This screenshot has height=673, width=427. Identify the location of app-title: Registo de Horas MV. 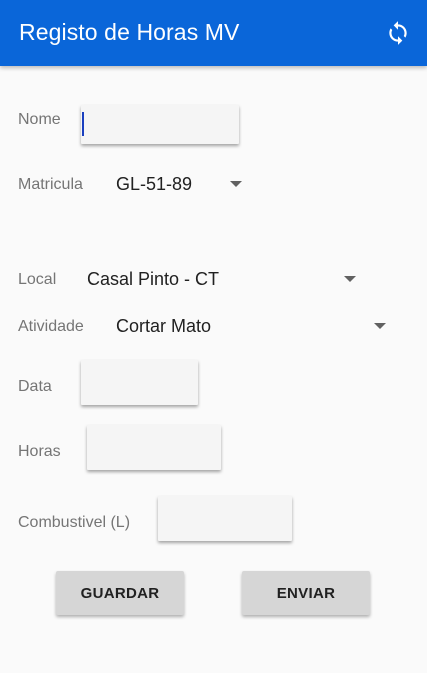
(129, 32).